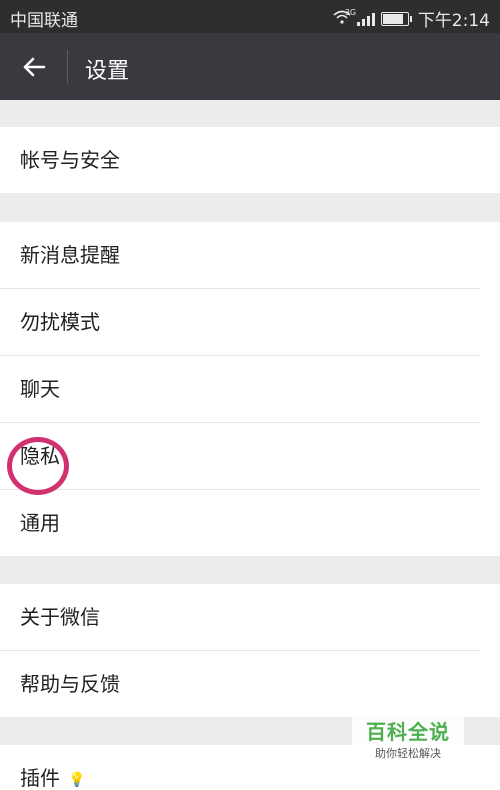 Image resolution: width=500 pixels, height=790 pixels. Describe the element at coordinates (77, 779) in the screenshot. I see `lightbulb-icon: 💡` at that location.